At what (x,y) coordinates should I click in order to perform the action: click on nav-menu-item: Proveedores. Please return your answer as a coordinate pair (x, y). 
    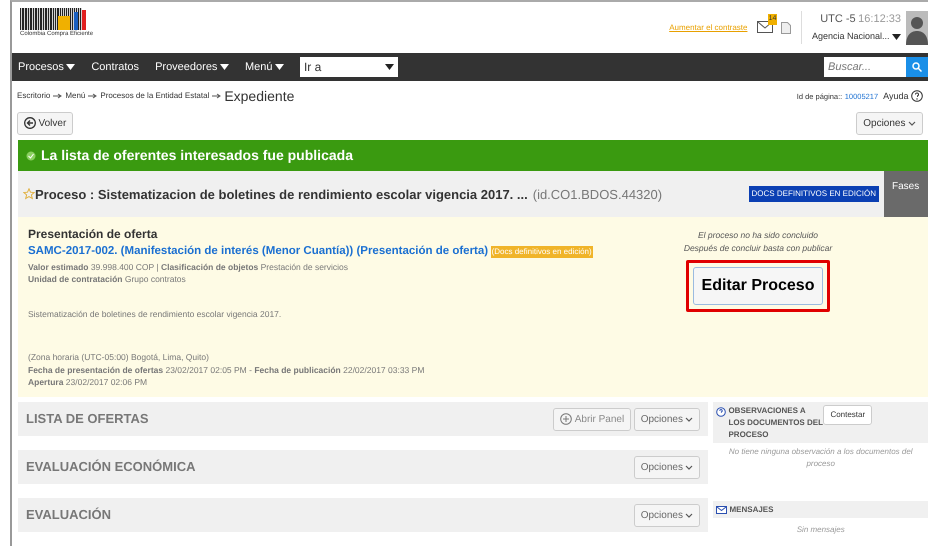
    Looking at the image, I should click on (192, 67).